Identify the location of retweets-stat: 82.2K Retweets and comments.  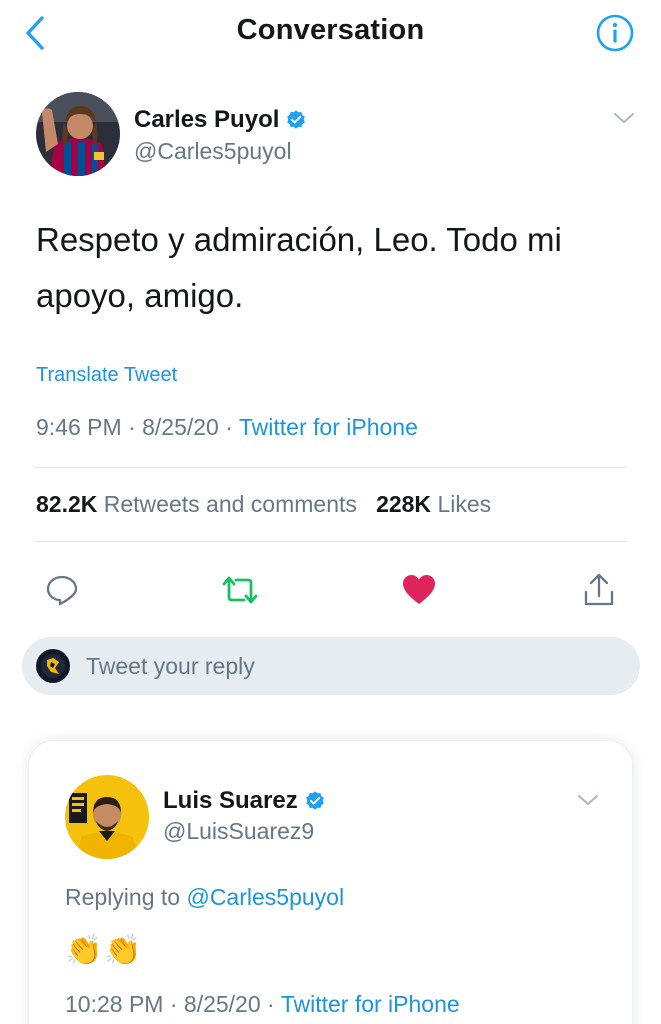
(196, 504).